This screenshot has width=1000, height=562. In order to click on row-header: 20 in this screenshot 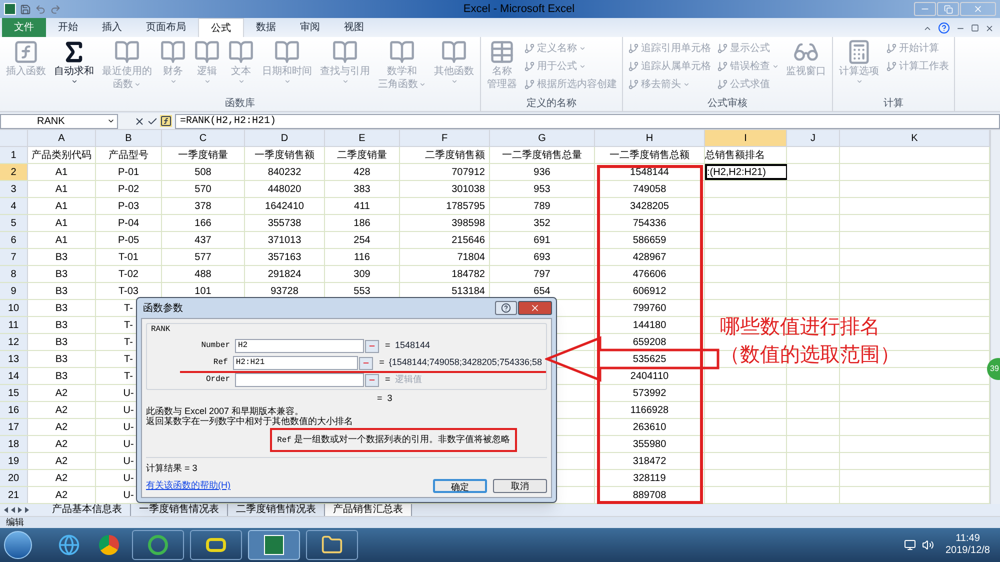, I will do `click(14, 478)`.